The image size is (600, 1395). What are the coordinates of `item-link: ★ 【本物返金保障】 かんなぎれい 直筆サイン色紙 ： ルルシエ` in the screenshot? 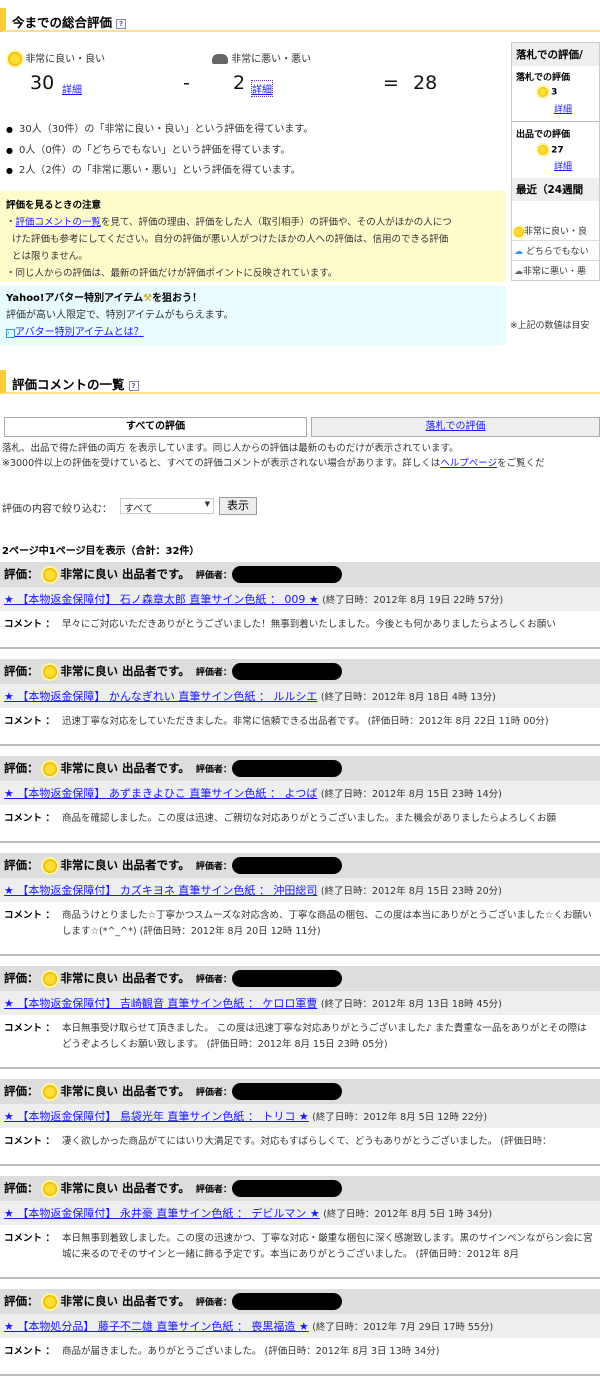 It's located at (160, 696).